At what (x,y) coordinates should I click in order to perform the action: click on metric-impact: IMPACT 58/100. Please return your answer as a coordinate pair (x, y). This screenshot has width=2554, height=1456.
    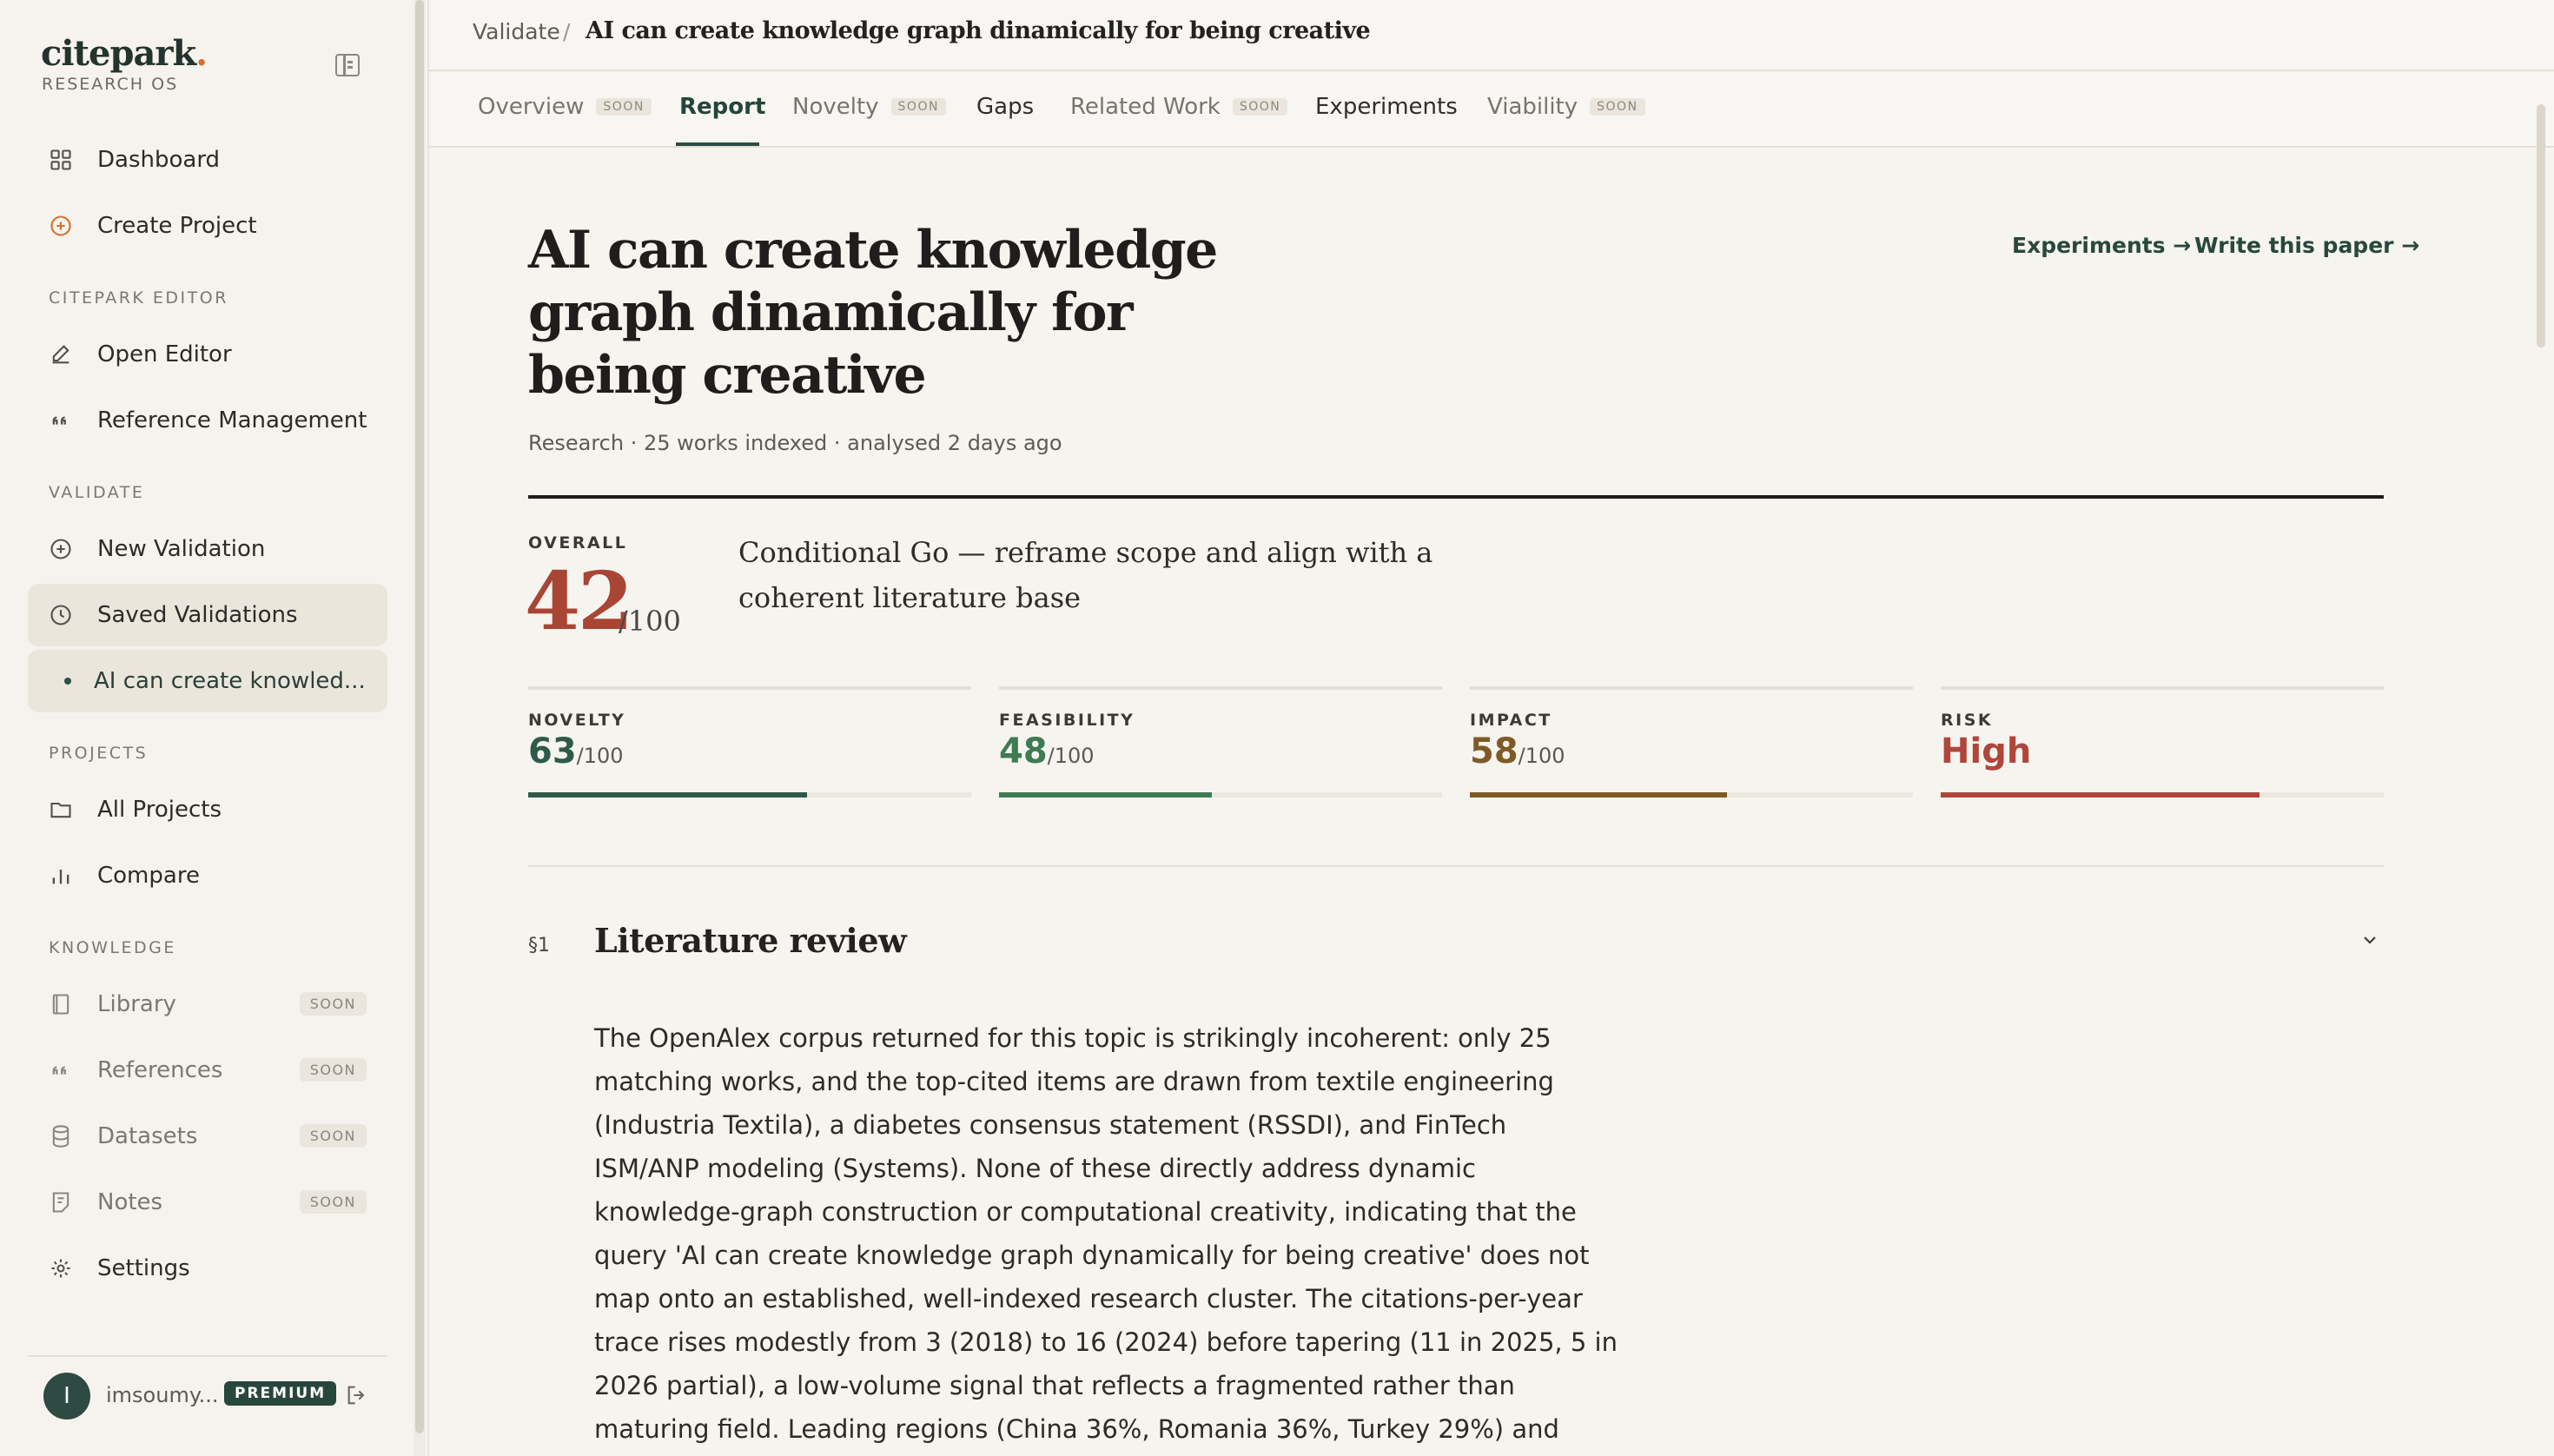
    Looking at the image, I should click on (1691, 742).